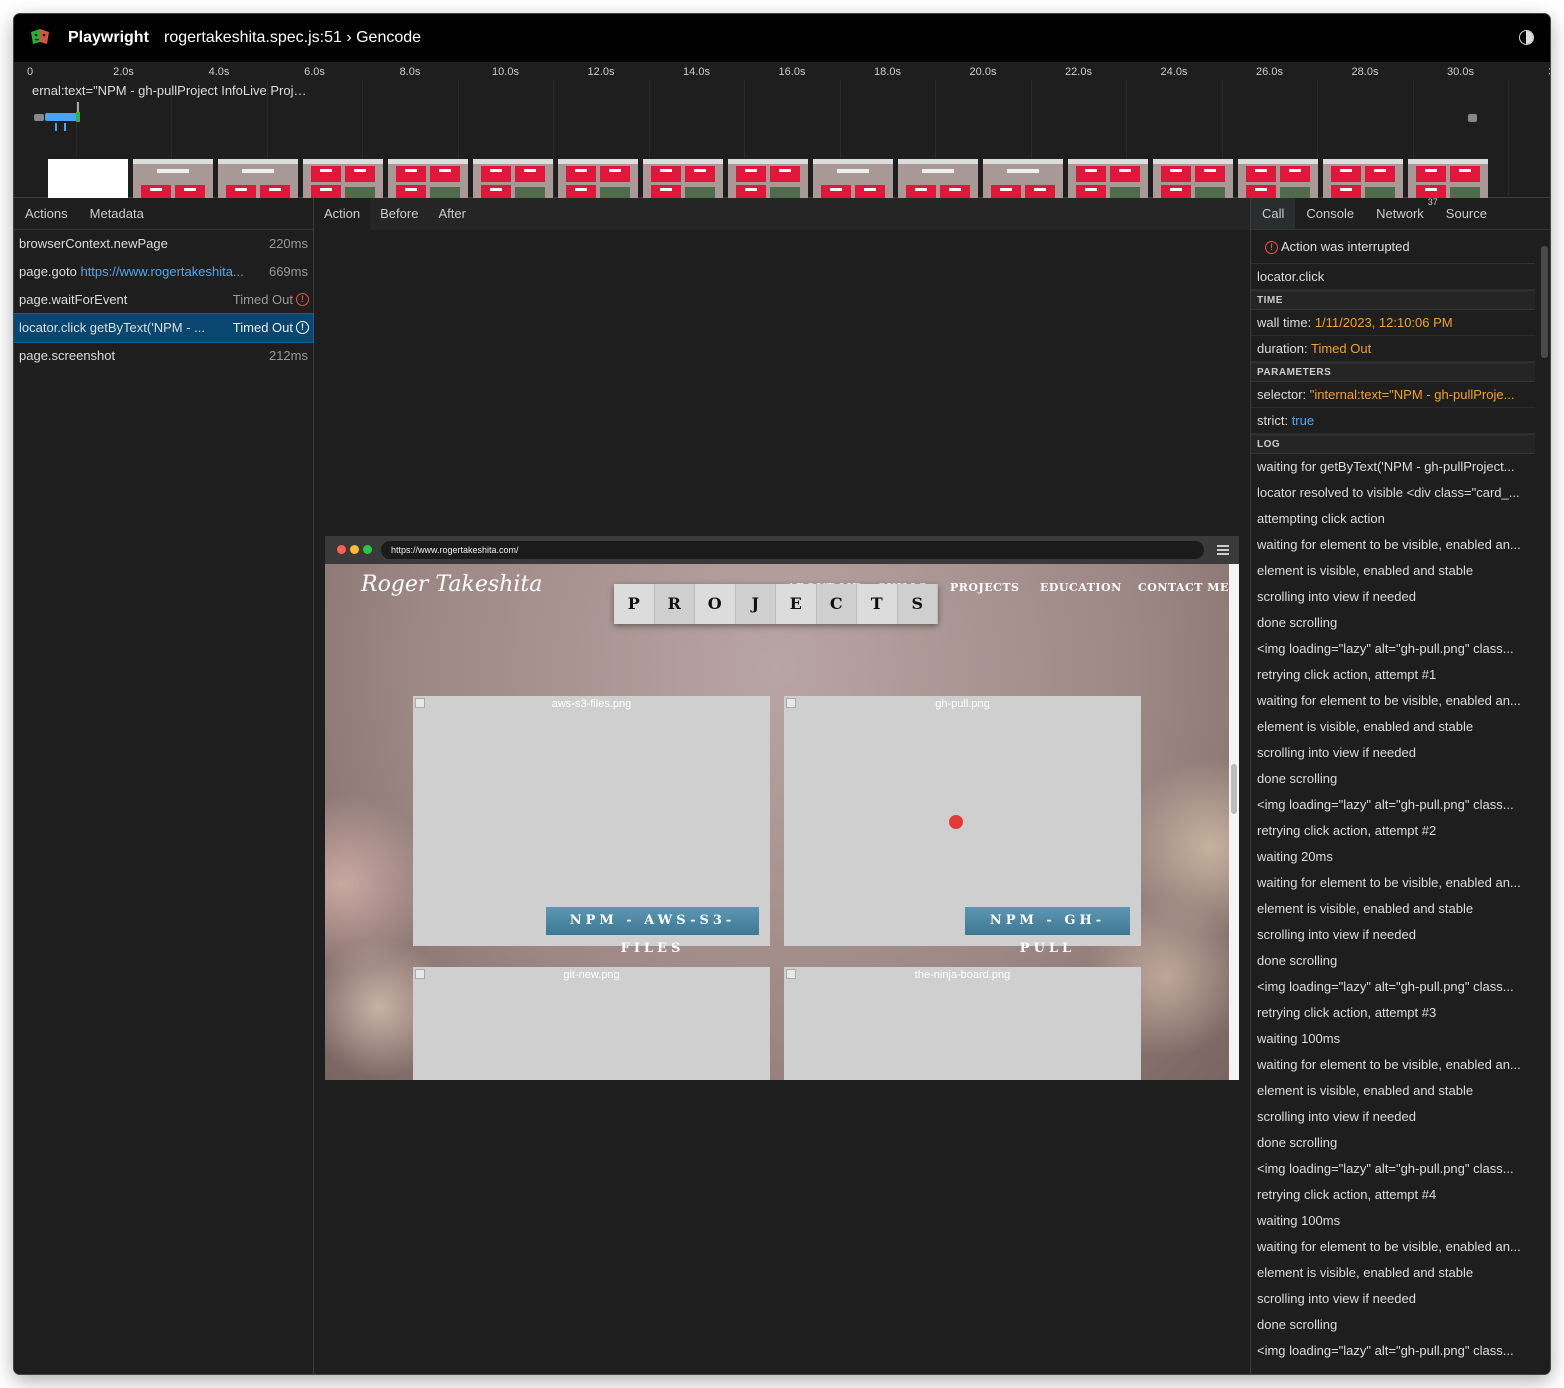  I want to click on action-item: browserContext.newPage 220ms, so click(163, 244).